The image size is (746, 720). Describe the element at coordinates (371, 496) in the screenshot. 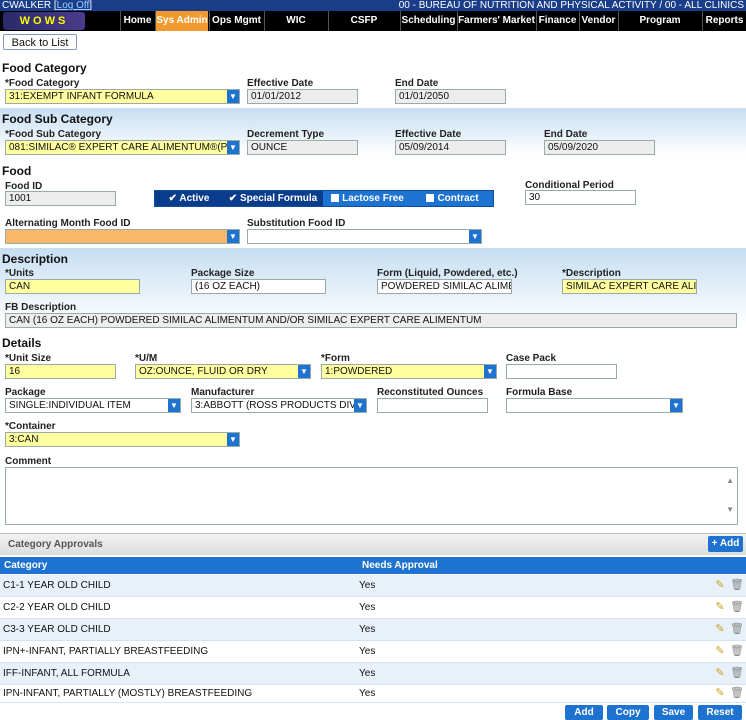

I see `comment-textarea: ▲ ▼` at that location.